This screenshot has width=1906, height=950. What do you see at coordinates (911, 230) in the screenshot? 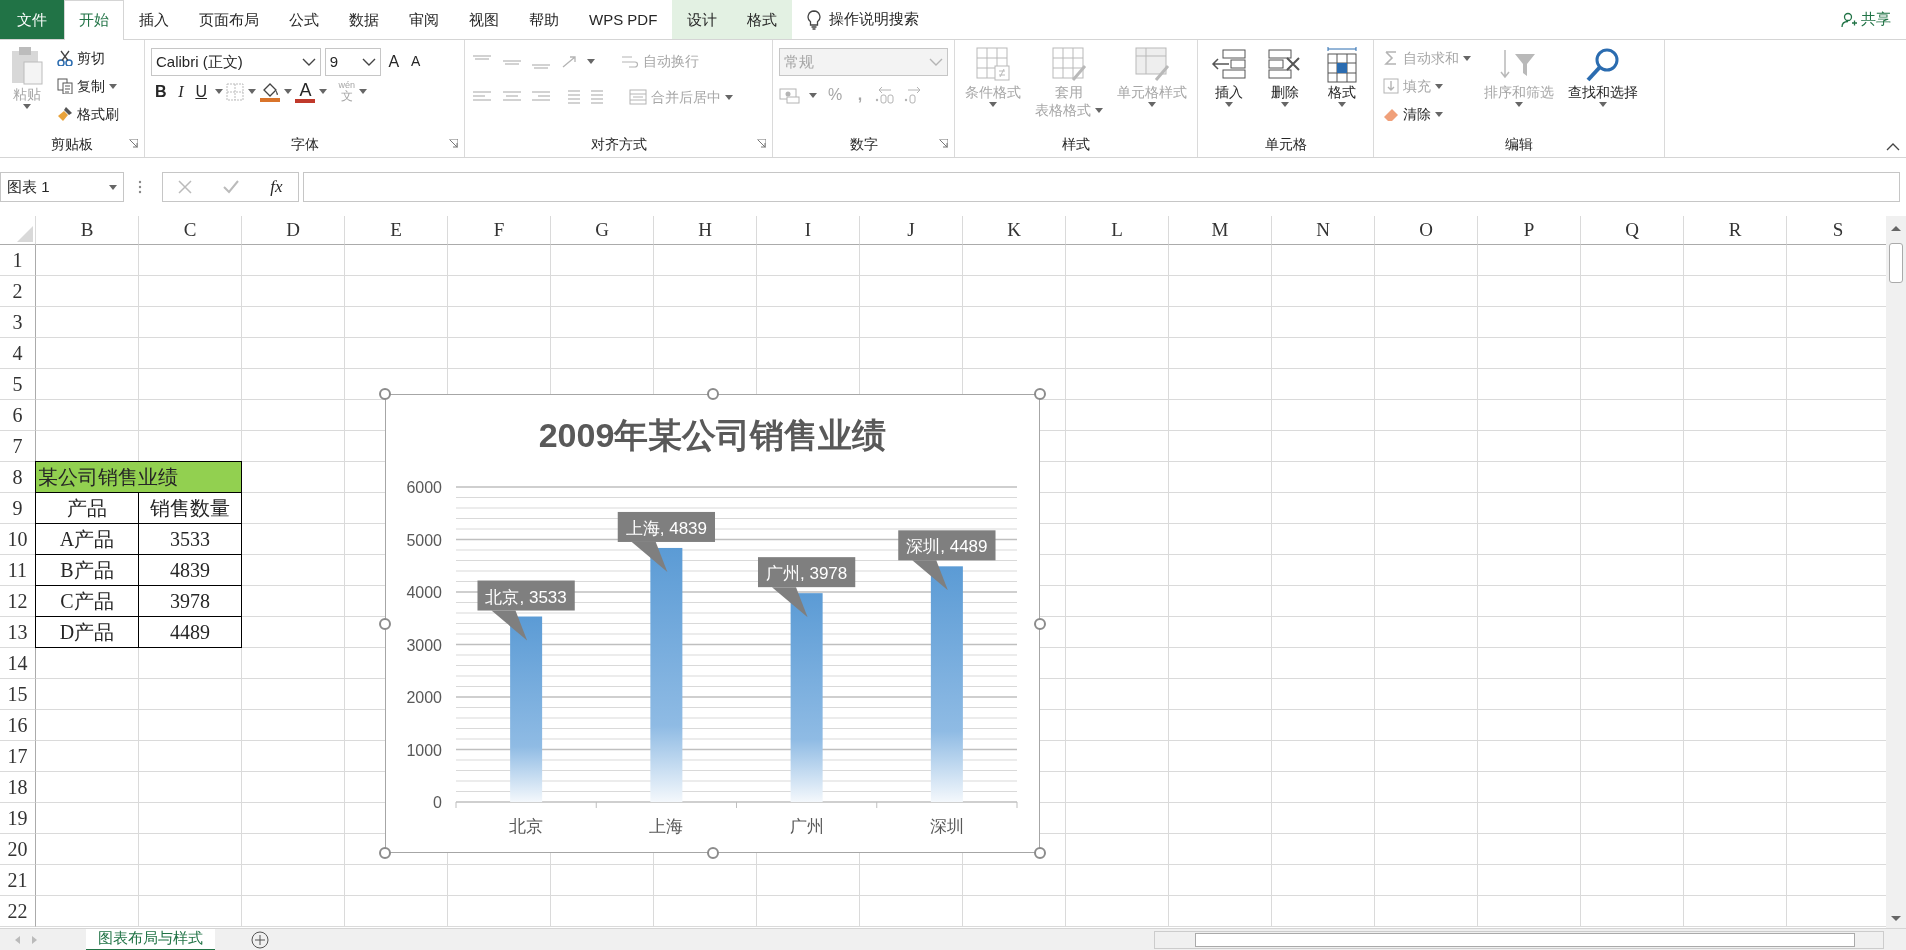
I see `column-header: J` at bounding box center [911, 230].